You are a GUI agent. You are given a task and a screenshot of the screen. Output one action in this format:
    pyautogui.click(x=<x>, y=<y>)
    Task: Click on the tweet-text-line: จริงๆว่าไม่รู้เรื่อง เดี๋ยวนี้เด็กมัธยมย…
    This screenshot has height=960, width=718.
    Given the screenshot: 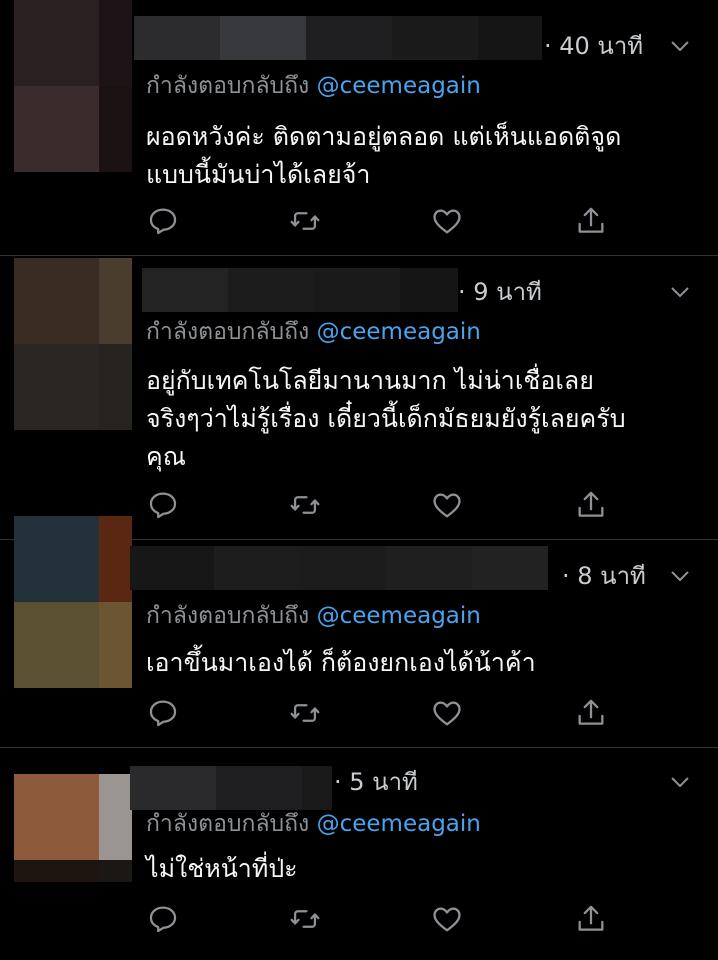 What is the action you would take?
    pyautogui.click(x=386, y=418)
    